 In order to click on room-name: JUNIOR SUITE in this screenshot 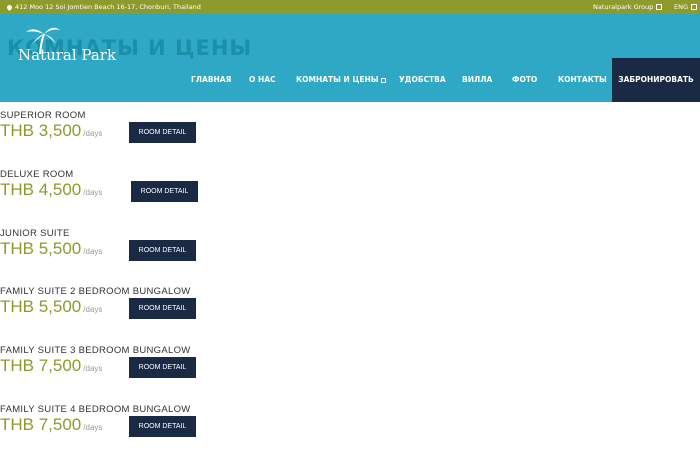, I will do `click(35, 233)`.